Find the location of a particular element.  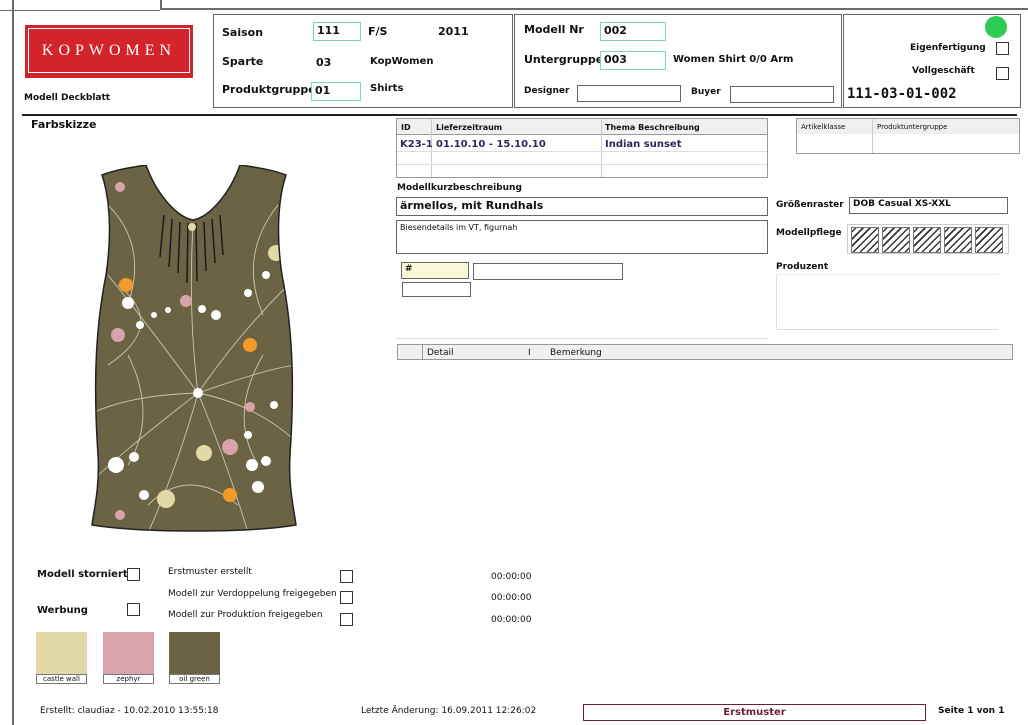

sparte-name: KopWomen is located at coordinates (402, 61).